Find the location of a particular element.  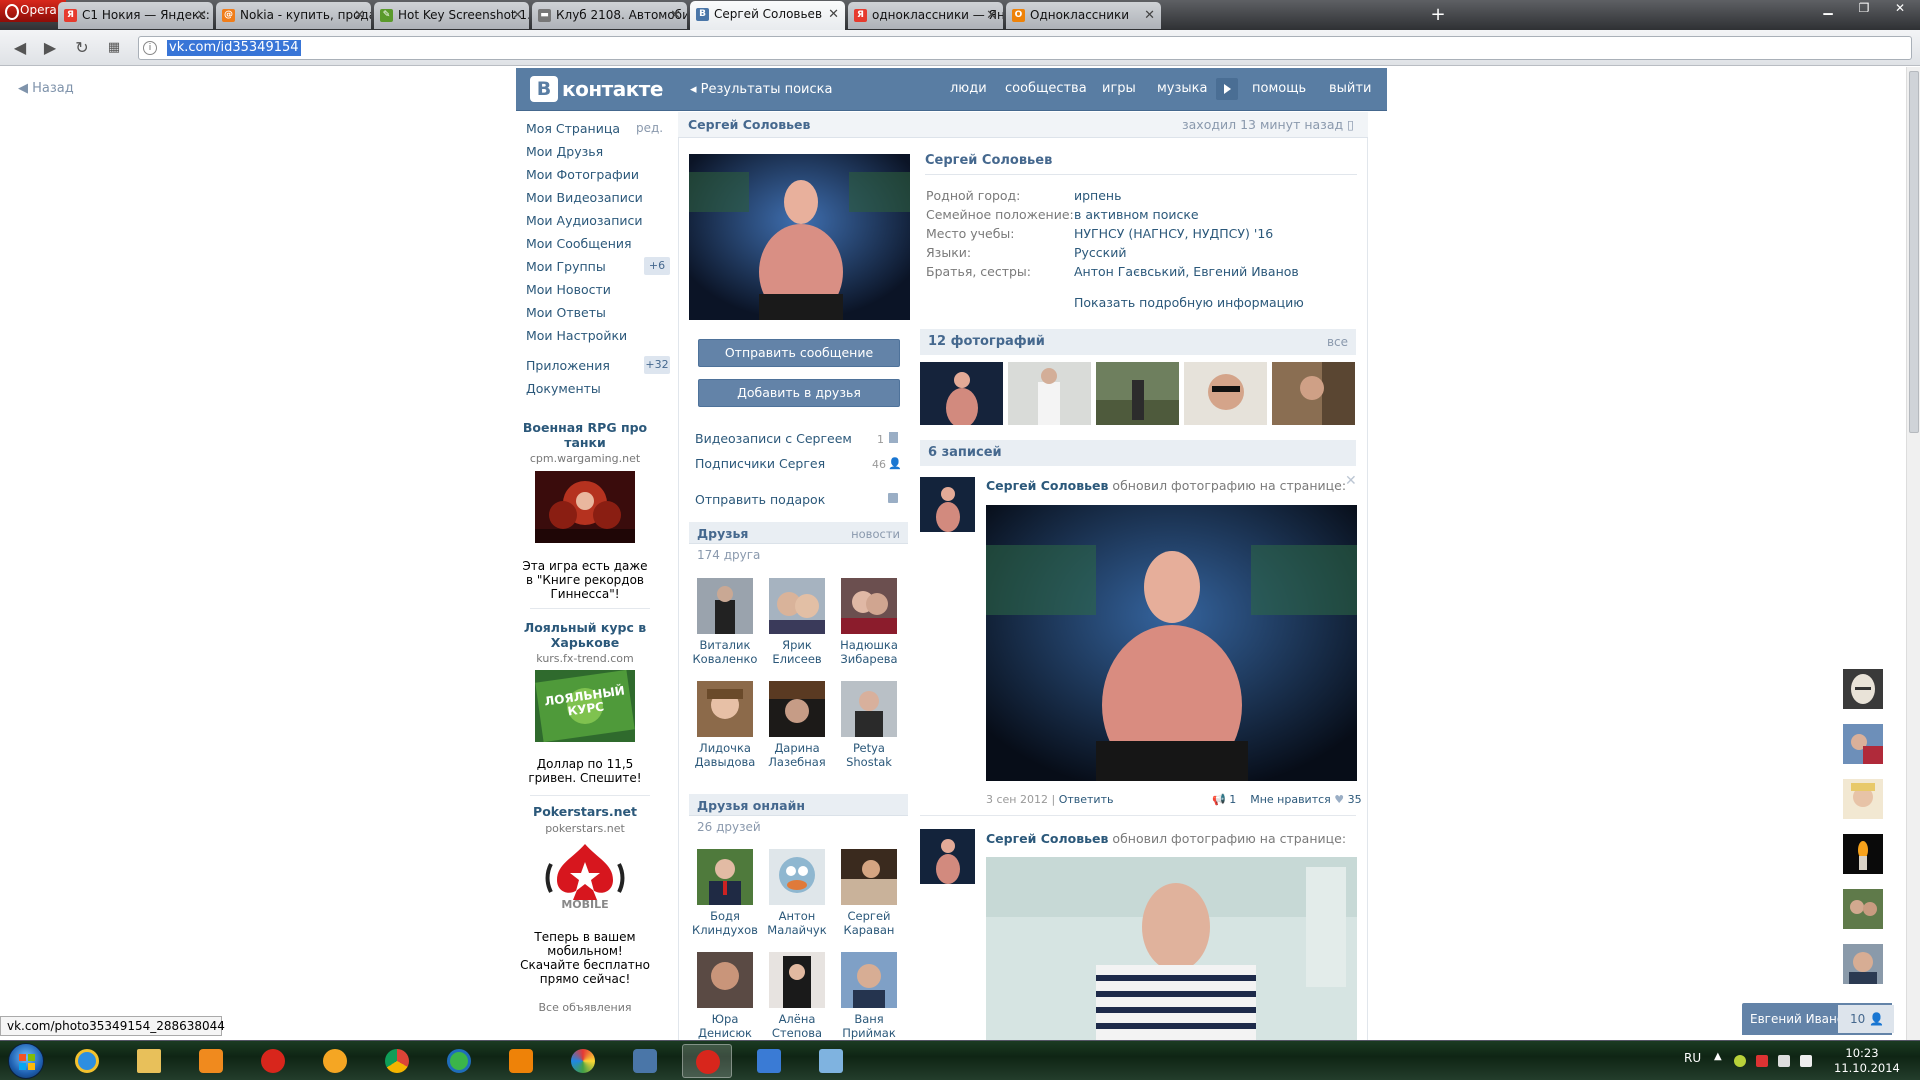

browser-tab-yandex-nokia: Я C1 Нокия — Яндекс: нашл ✕ is located at coordinates (135, 15).